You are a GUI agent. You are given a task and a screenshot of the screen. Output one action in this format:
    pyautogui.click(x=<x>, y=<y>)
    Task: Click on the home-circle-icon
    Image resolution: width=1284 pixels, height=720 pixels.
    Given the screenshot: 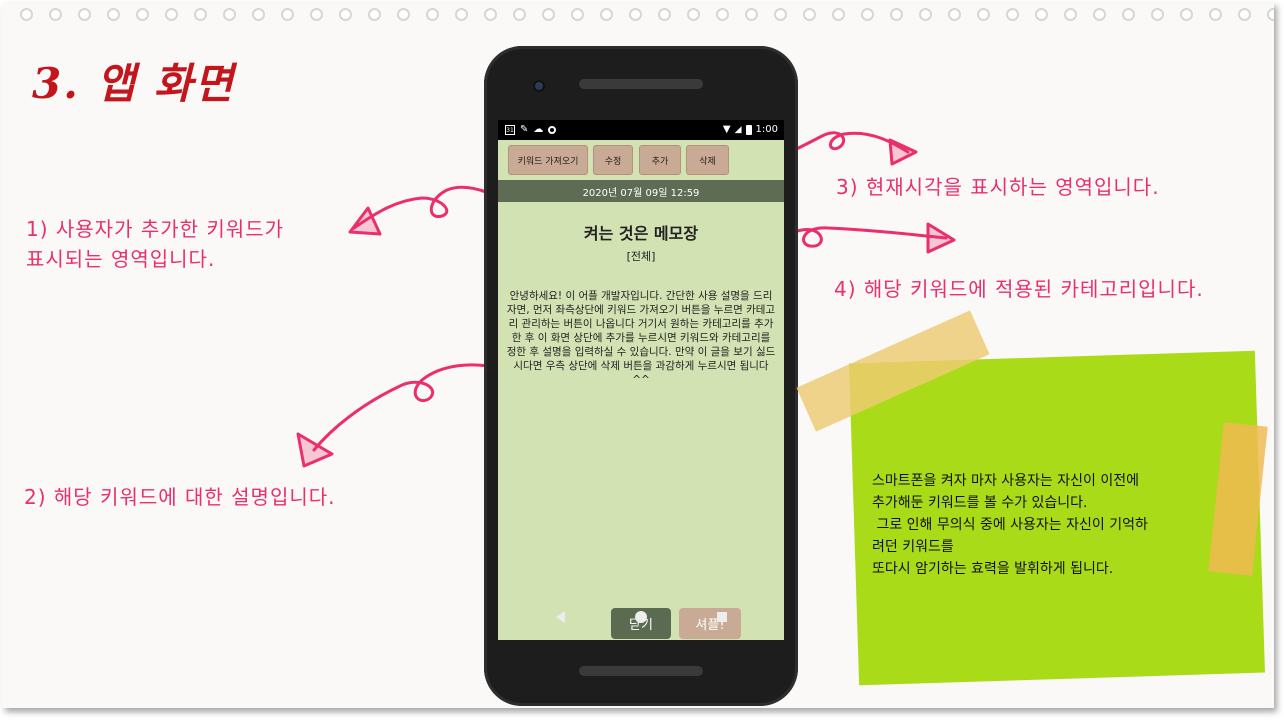 What is the action you would take?
    pyautogui.click(x=641, y=617)
    